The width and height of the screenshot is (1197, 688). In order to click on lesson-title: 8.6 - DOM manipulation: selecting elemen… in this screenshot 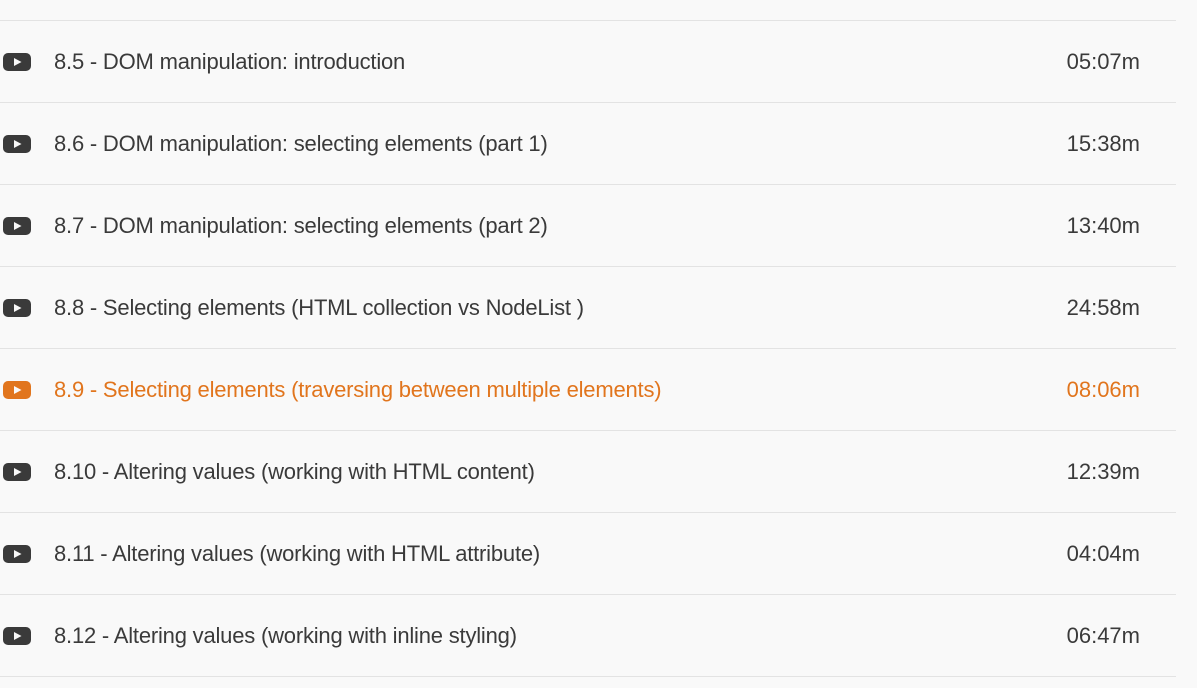, I will do `click(301, 143)`.